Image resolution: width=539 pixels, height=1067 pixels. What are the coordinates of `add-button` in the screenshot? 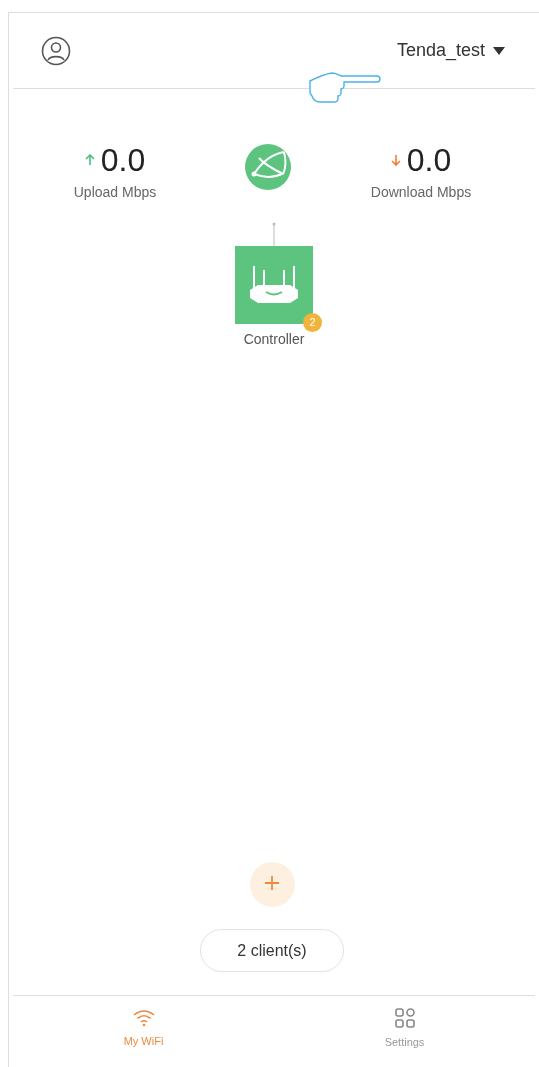 It's located at (272, 884).